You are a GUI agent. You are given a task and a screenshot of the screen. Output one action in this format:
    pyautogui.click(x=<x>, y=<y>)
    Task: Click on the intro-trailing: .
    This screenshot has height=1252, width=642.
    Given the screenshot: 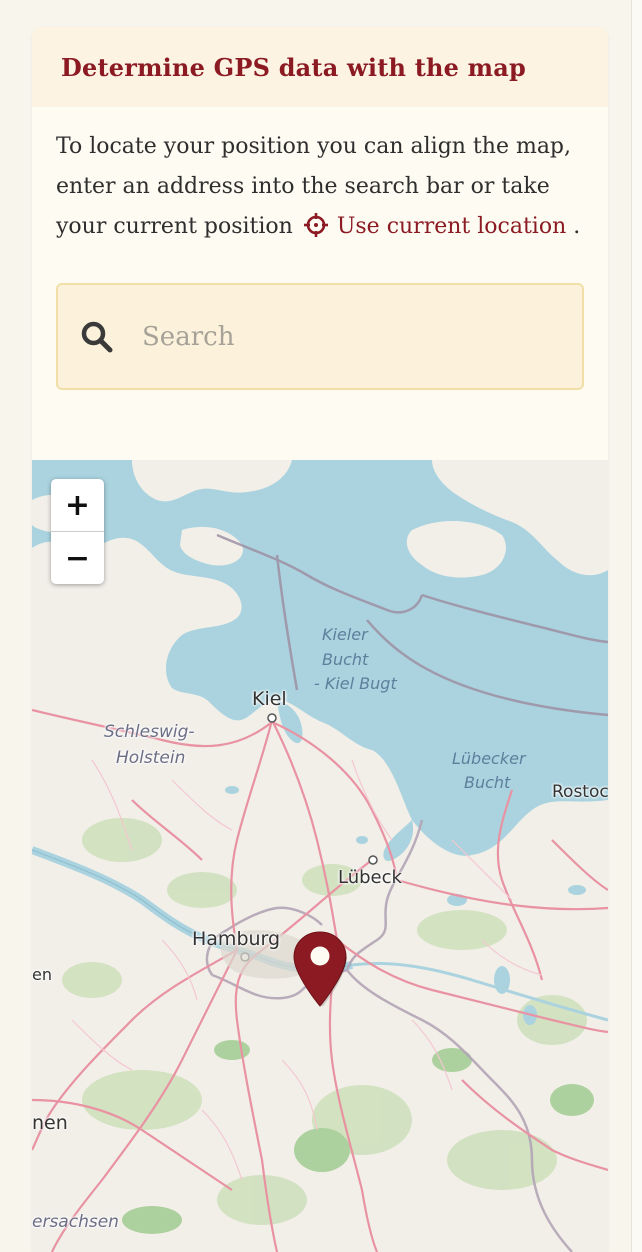 What is the action you would take?
    pyautogui.click(x=573, y=226)
    